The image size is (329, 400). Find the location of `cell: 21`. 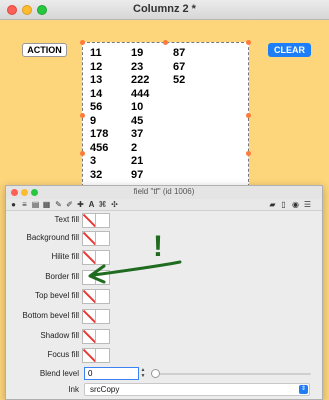

cell: 21 is located at coordinates (137, 161).